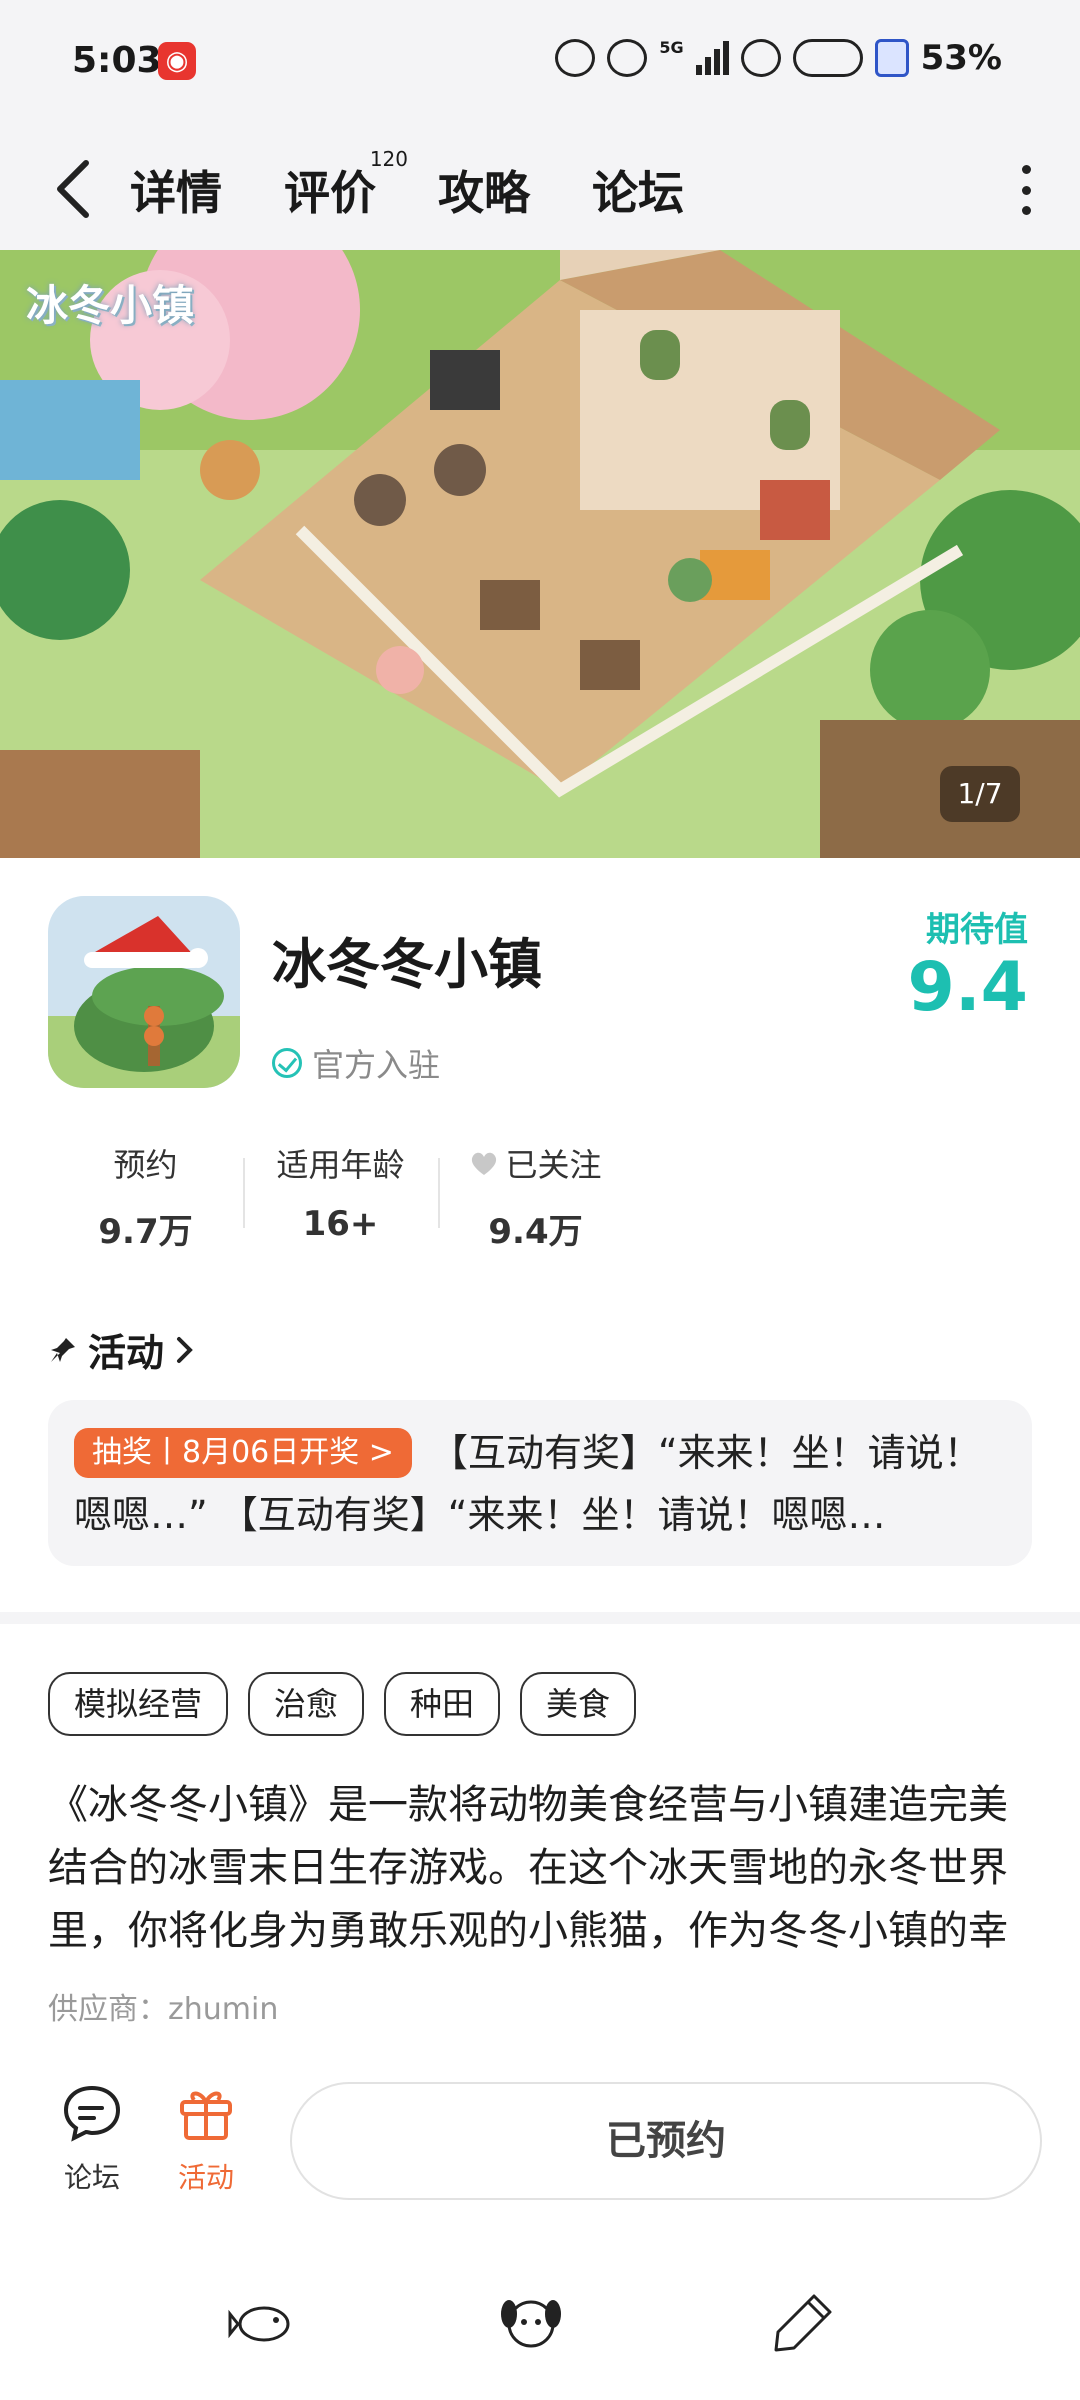 This screenshot has width=1080, height=2400. I want to click on tab-reviews: 评价 120, so click(343, 190).